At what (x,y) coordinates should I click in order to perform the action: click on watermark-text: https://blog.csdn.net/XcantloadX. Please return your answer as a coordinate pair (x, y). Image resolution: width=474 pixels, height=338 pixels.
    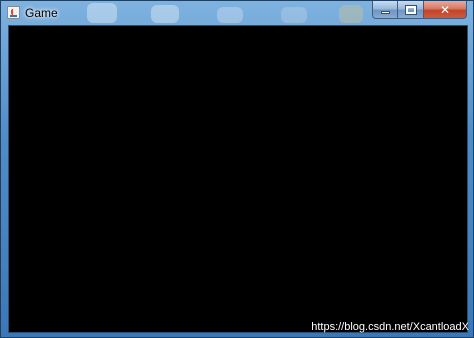
    Looking at the image, I should click on (390, 327).